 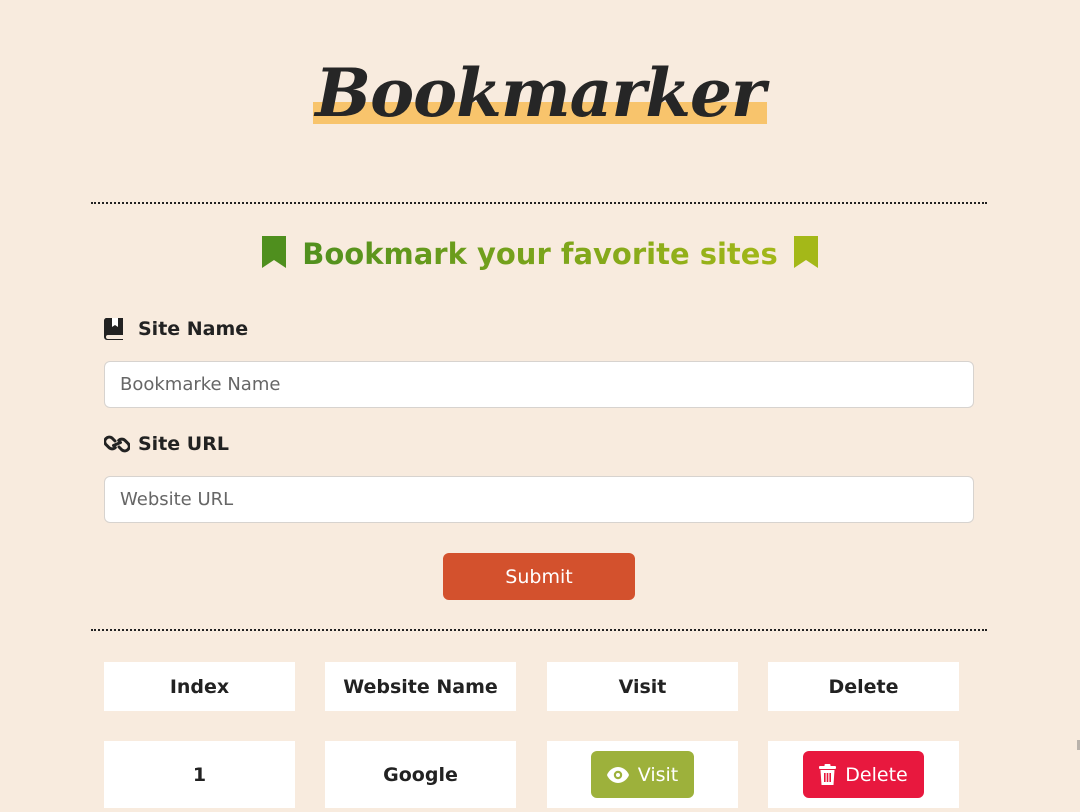 I want to click on link-icon, so click(x=117, y=444).